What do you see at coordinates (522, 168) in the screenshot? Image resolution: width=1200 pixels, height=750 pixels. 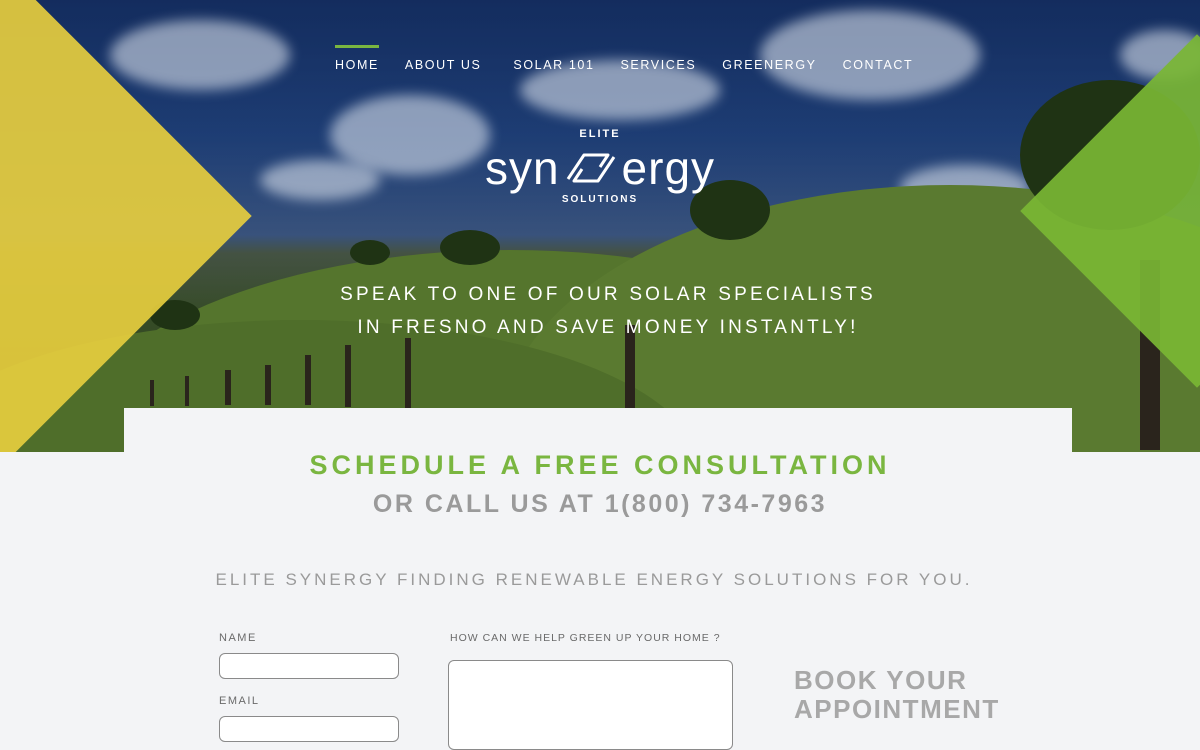 I see `logo-left-text: syn` at bounding box center [522, 168].